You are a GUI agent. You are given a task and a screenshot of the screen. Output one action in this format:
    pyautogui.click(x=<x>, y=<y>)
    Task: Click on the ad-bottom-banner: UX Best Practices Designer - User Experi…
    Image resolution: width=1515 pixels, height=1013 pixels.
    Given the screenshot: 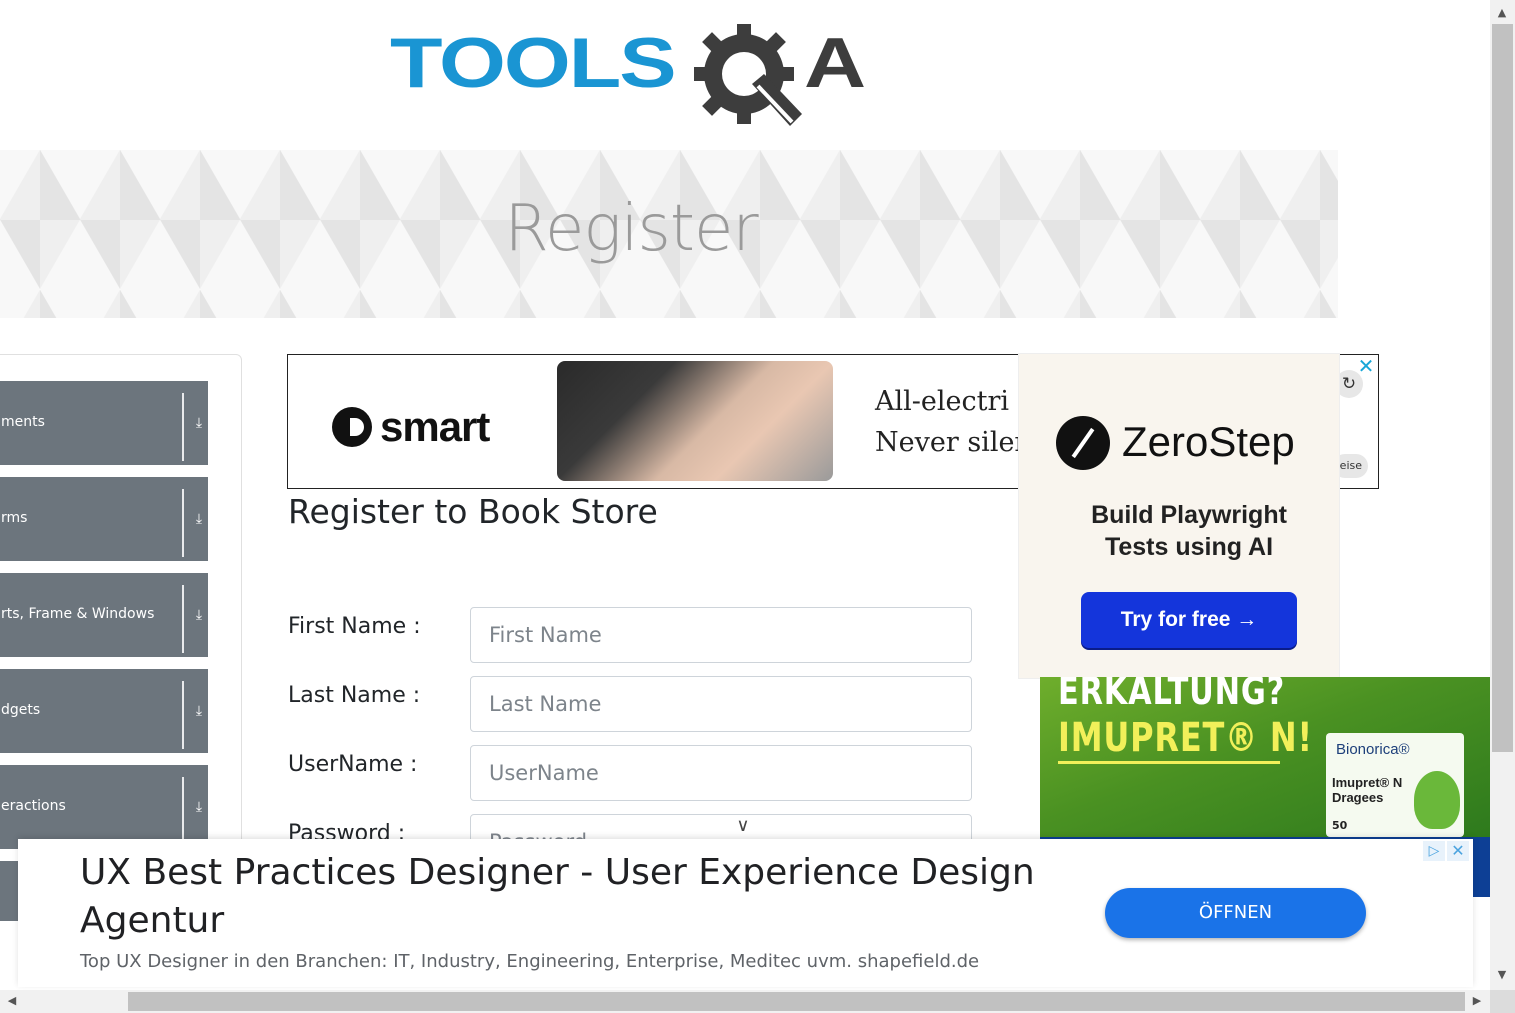 What is the action you would take?
    pyautogui.click(x=745, y=913)
    